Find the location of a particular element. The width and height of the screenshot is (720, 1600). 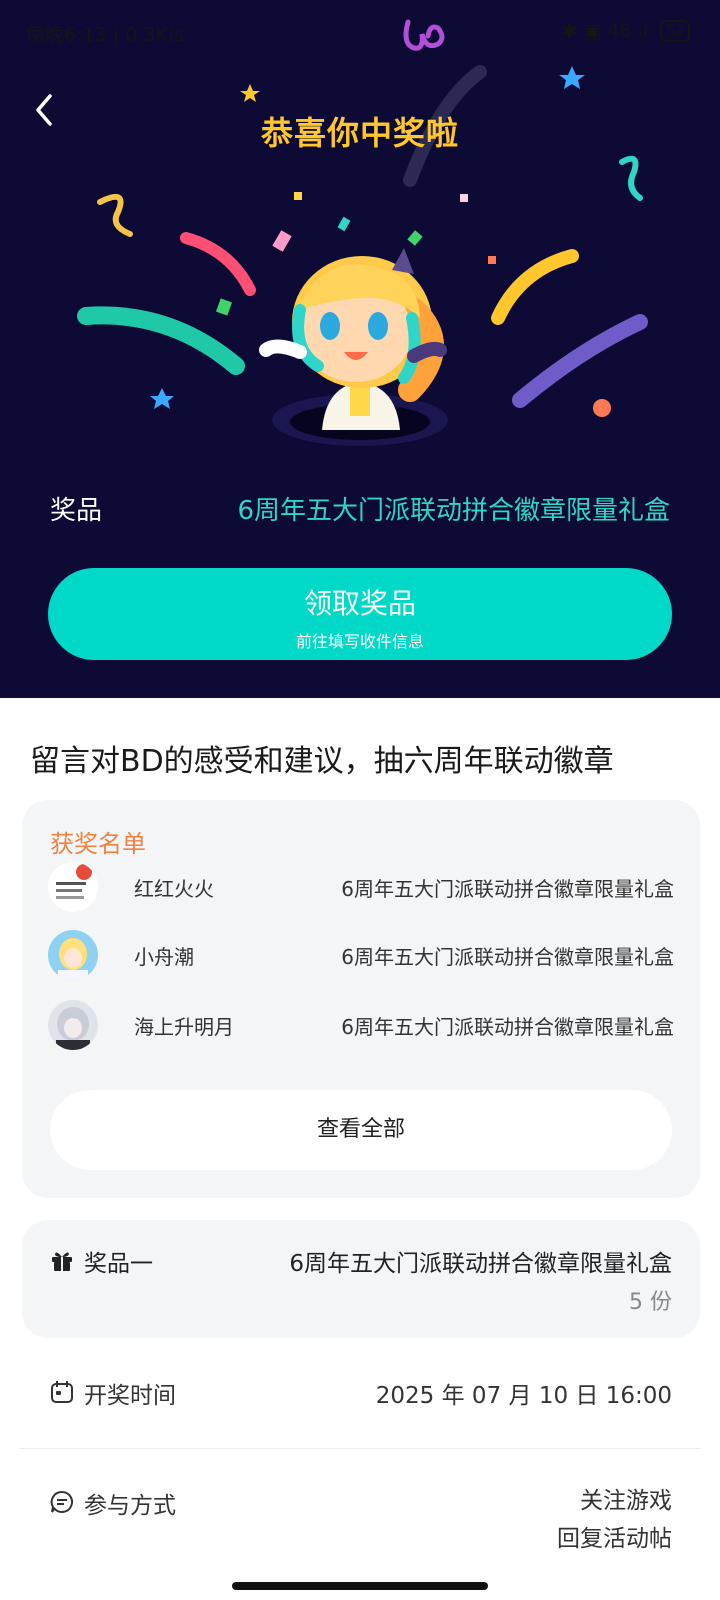

draw-time-value: 2025 年 07 月 10 日 16:00 is located at coordinates (523, 1396).